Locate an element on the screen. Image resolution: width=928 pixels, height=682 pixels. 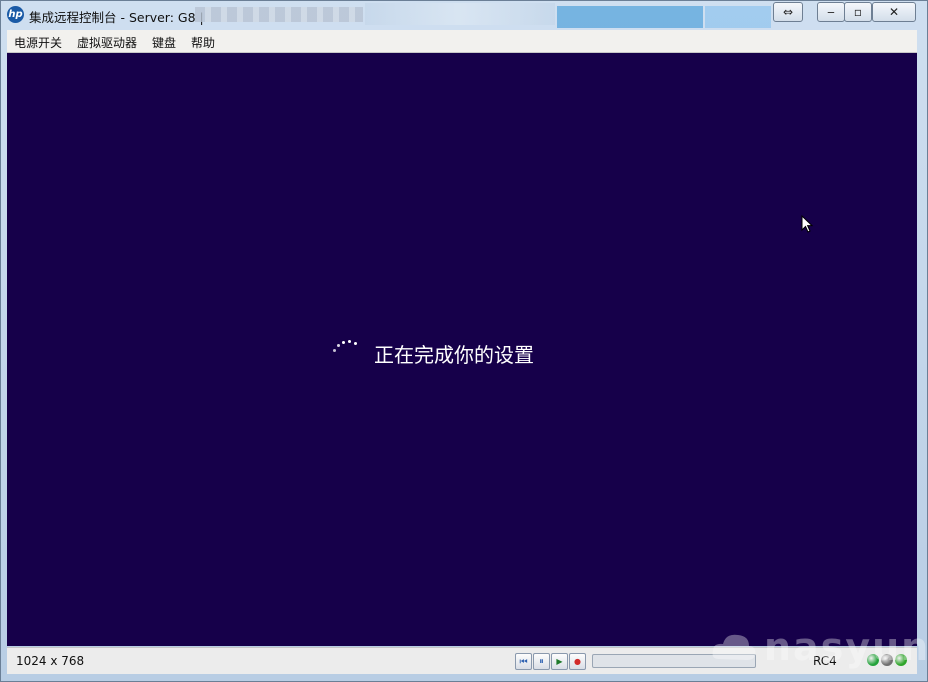
pause-icon: ⏸ is located at coordinates (541, 661).